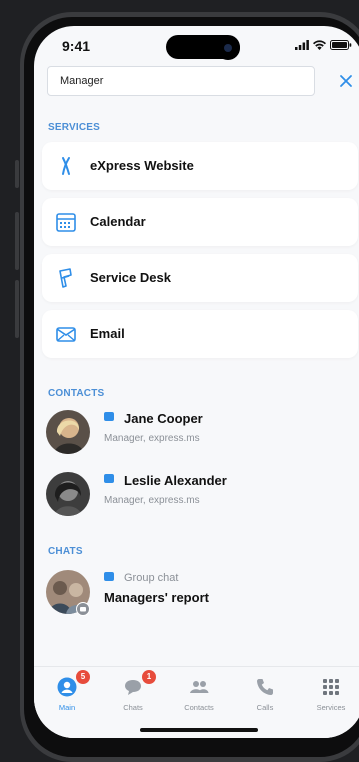 The width and height of the screenshot is (359, 762). I want to click on tab-label: Calls, so click(265, 707).